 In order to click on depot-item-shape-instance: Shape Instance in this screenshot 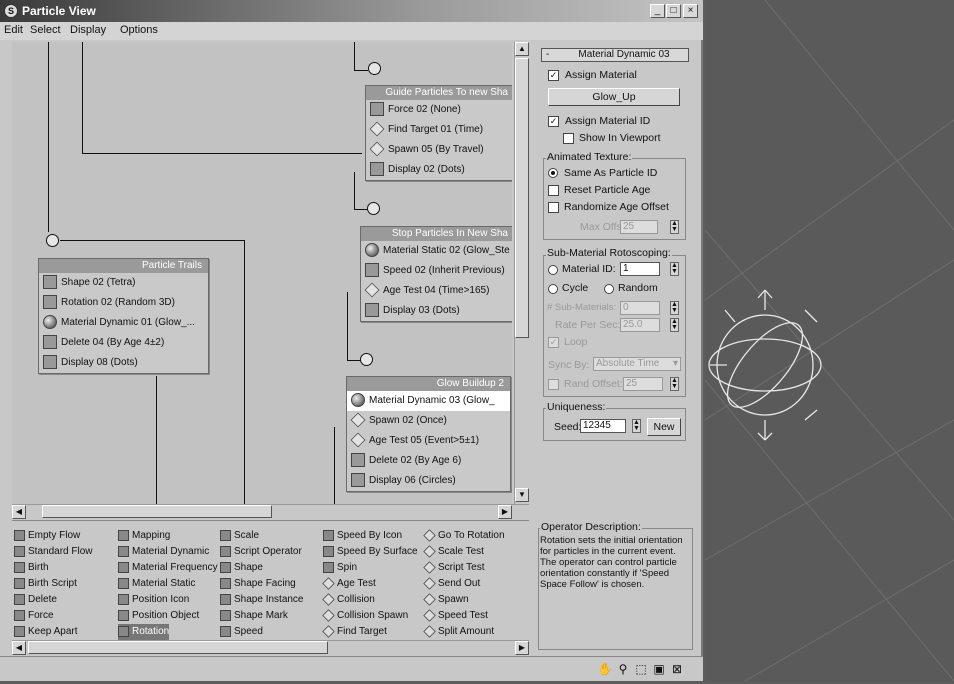, I will do `click(262, 600)`.